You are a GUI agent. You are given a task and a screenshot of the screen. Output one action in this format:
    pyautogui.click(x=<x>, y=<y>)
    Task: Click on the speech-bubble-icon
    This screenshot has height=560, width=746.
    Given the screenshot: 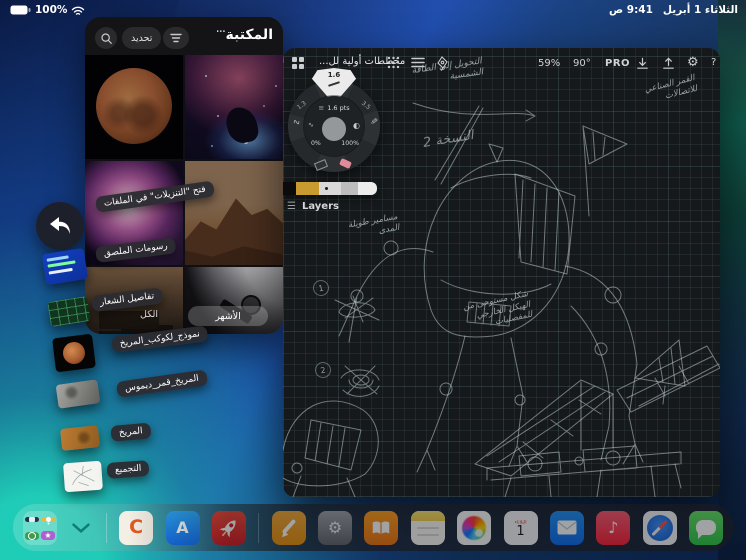 What is the action you would take?
    pyautogui.click(x=706, y=527)
    